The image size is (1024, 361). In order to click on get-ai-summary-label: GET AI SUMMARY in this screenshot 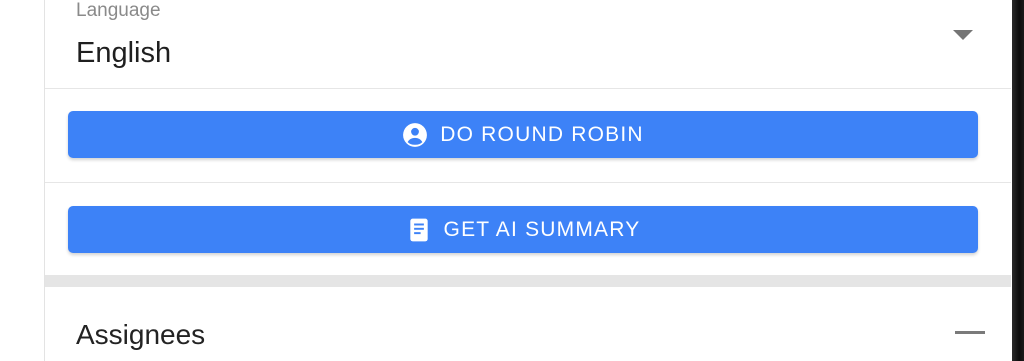, I will do `click(542, 229)`.